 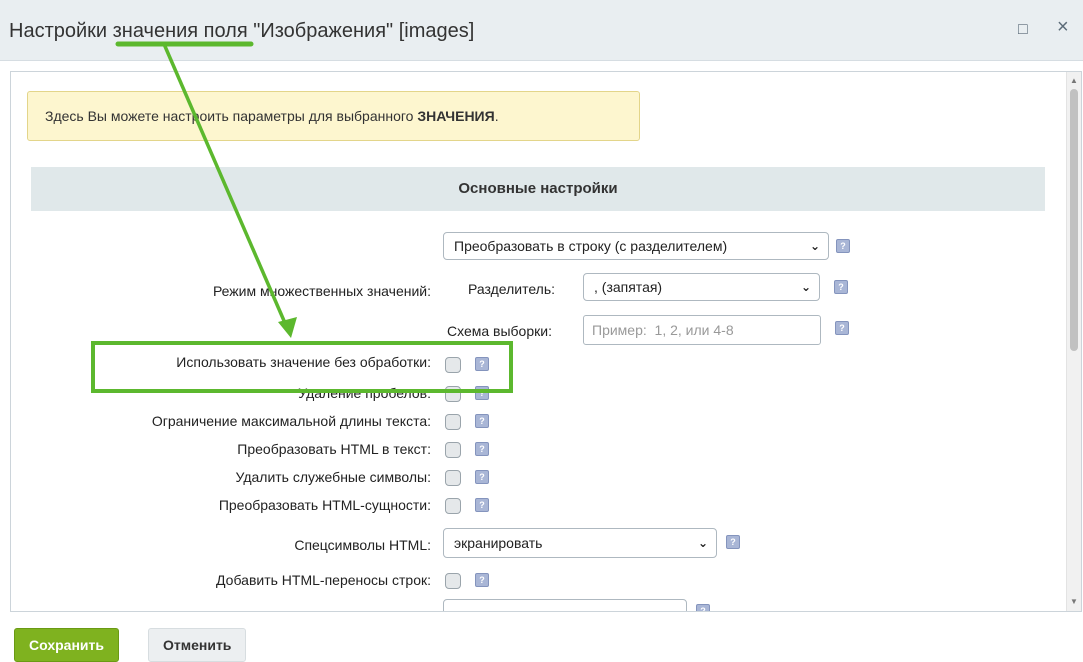 What do you see at coordinates (453, 394) in the screenshot?
I see `trim-spaces-checkbox` at bounding box center [453, 394].